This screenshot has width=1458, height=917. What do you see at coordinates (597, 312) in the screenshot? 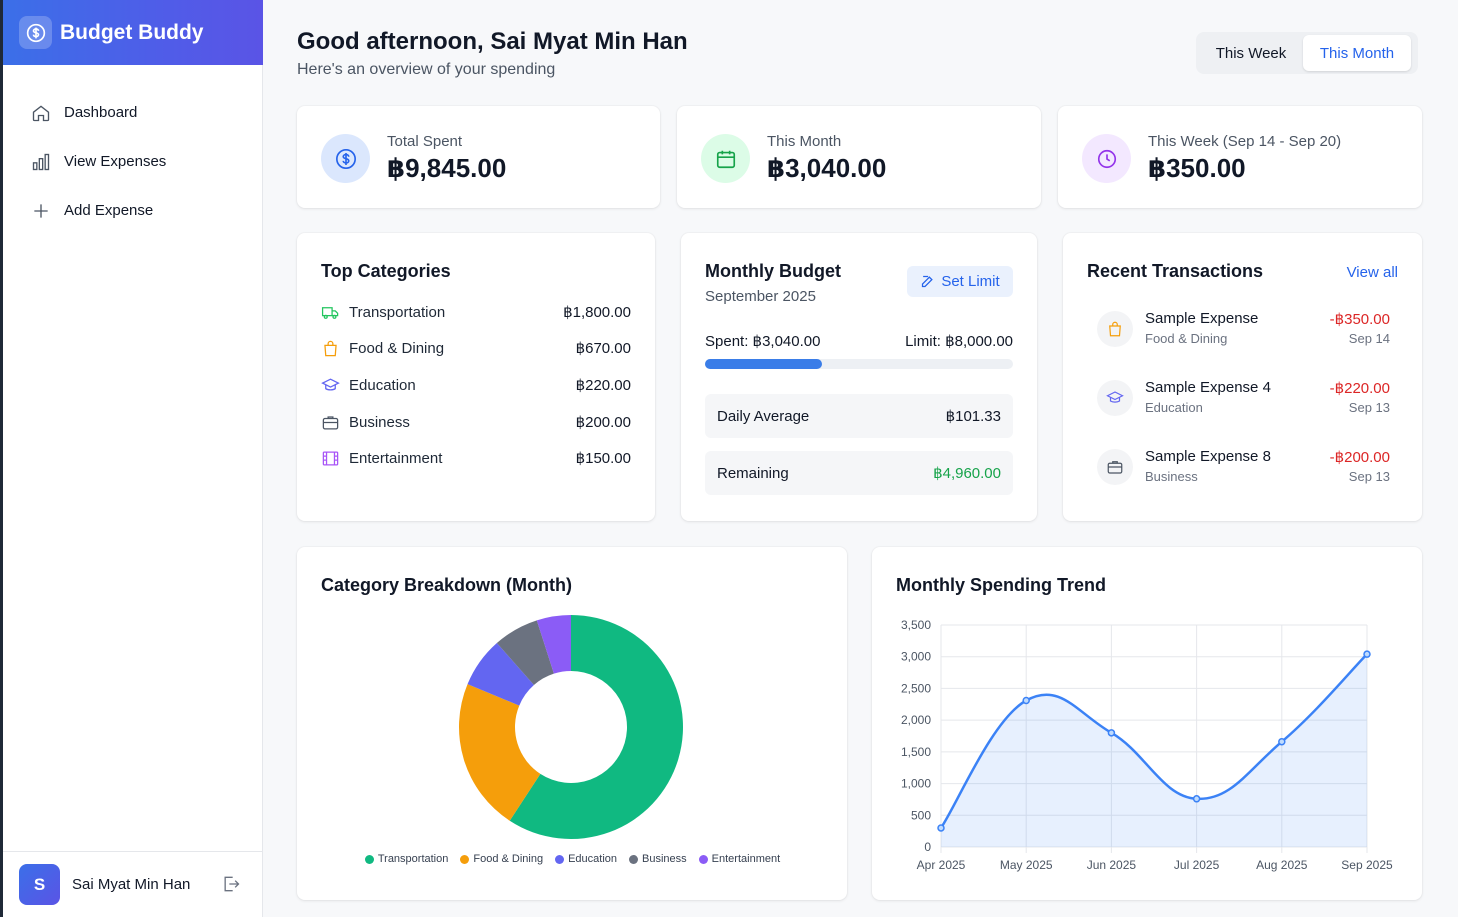
I see `category-amount: ฿1,800.00` at bounding box center [597, 312].